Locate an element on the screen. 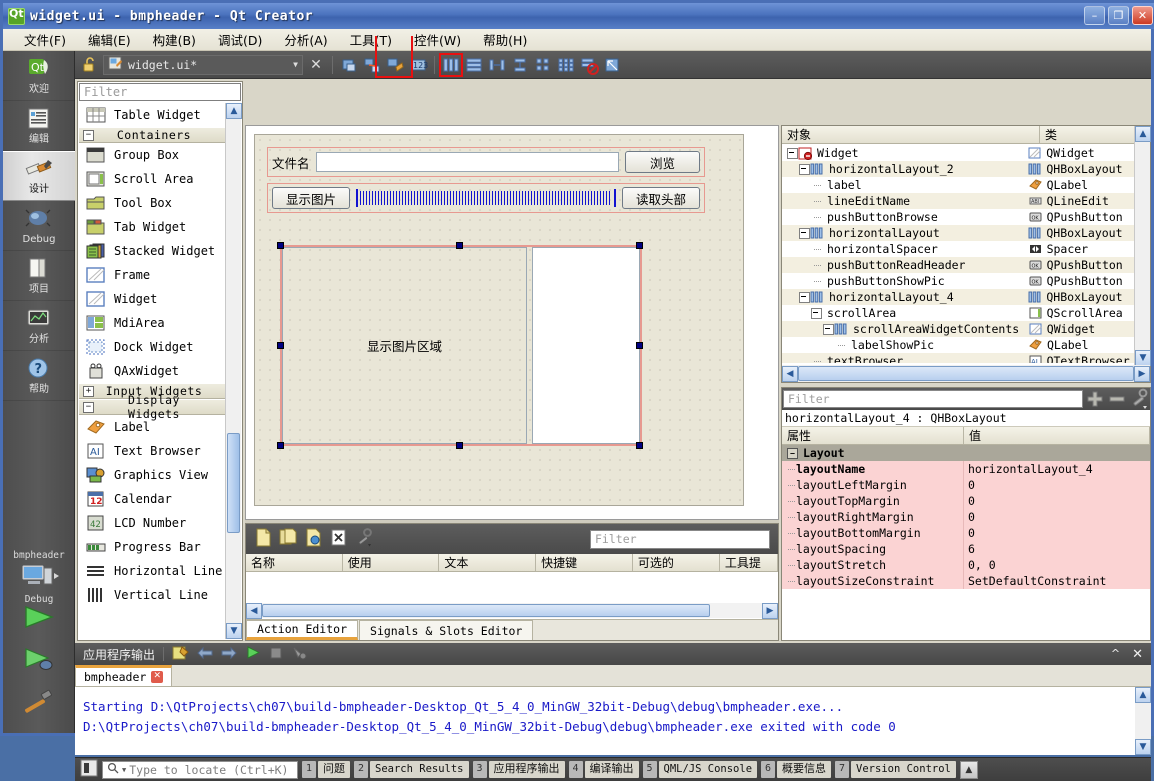 The image size is (1154, 781). status-item-issues: 1 问题 is located at coordinates (326, 769).